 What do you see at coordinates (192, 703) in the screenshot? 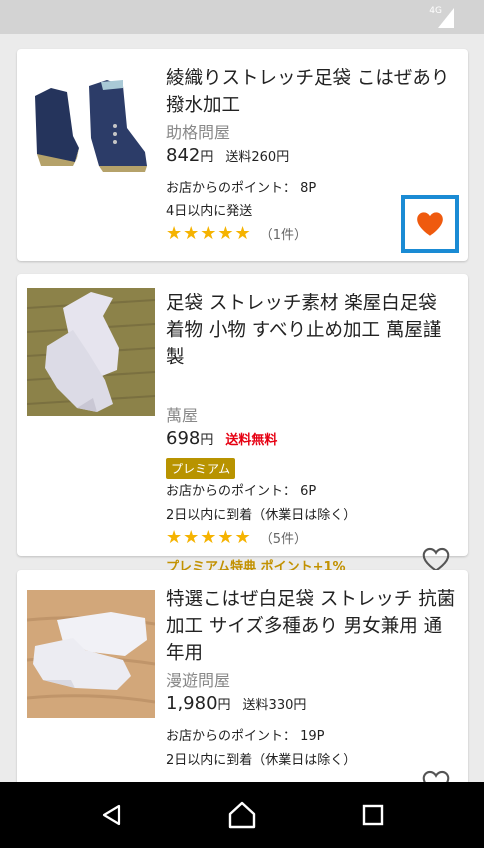
I see `price: 1,980` at bounding box center [192, 703].